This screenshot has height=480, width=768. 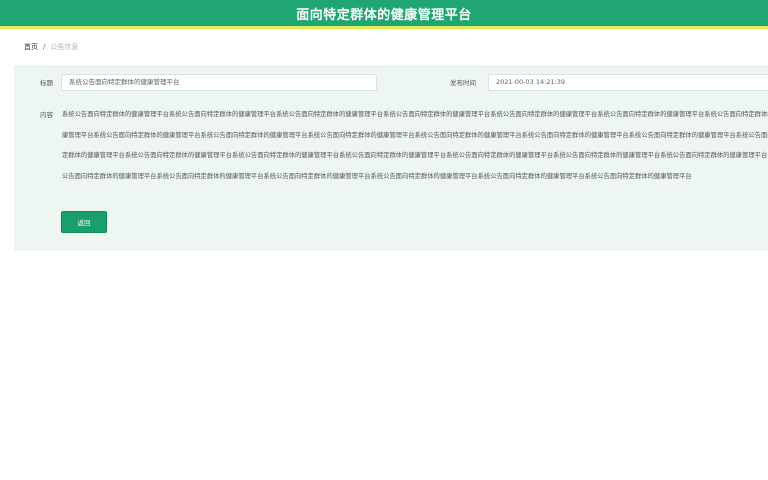 What do you see at coordinates (46, 83) in the screenshot?
I see `title-label: 标题` at bounding box center [46, 83].